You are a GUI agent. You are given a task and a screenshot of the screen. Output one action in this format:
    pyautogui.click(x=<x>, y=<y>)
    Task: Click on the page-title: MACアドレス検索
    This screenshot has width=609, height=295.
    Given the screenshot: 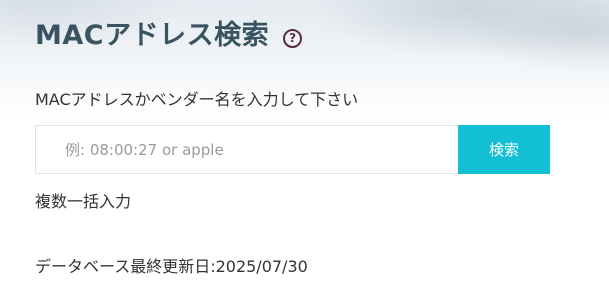 What is the action you would take?
    pyautogui.click(x=152, y=35)
    